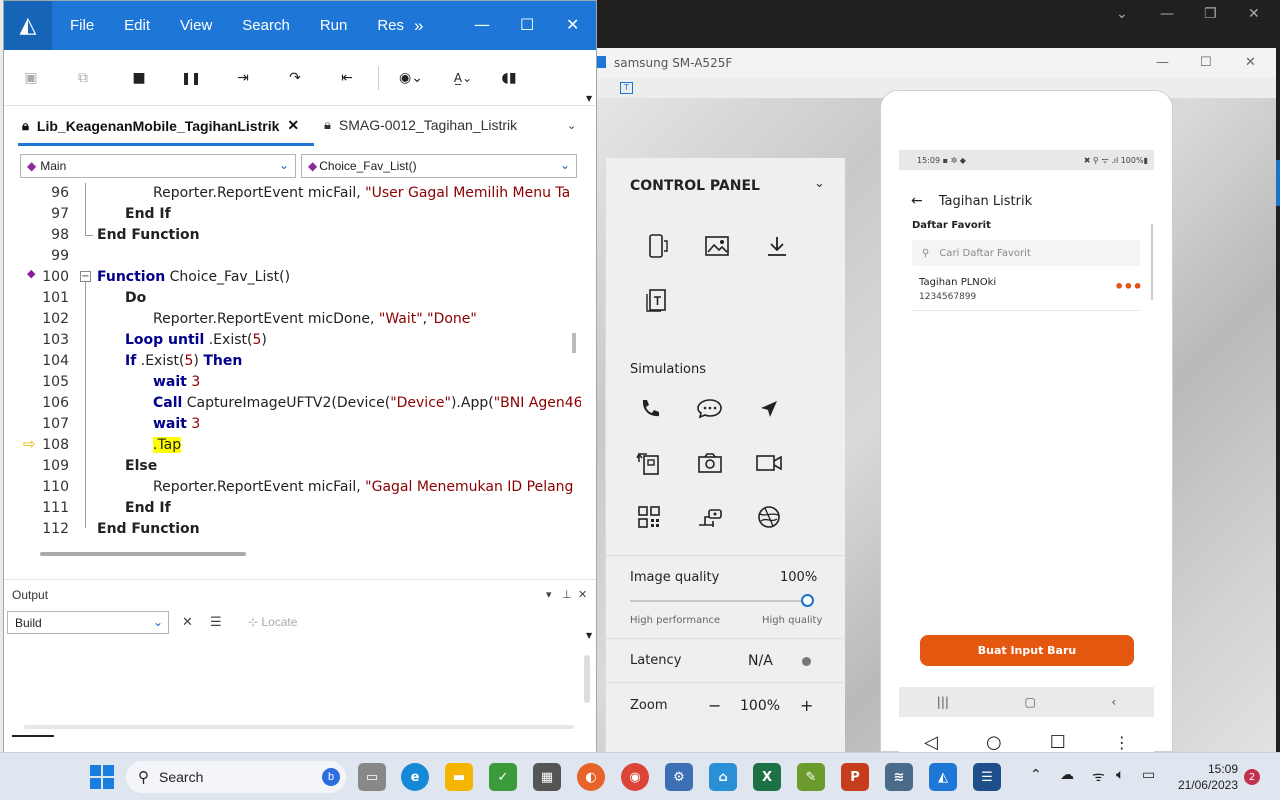 The height and width of the screenshot is (800, 1280). Describe the element at coordinates (187, 622) in the screenshot. I see `clear-icon: ✕` at that location.